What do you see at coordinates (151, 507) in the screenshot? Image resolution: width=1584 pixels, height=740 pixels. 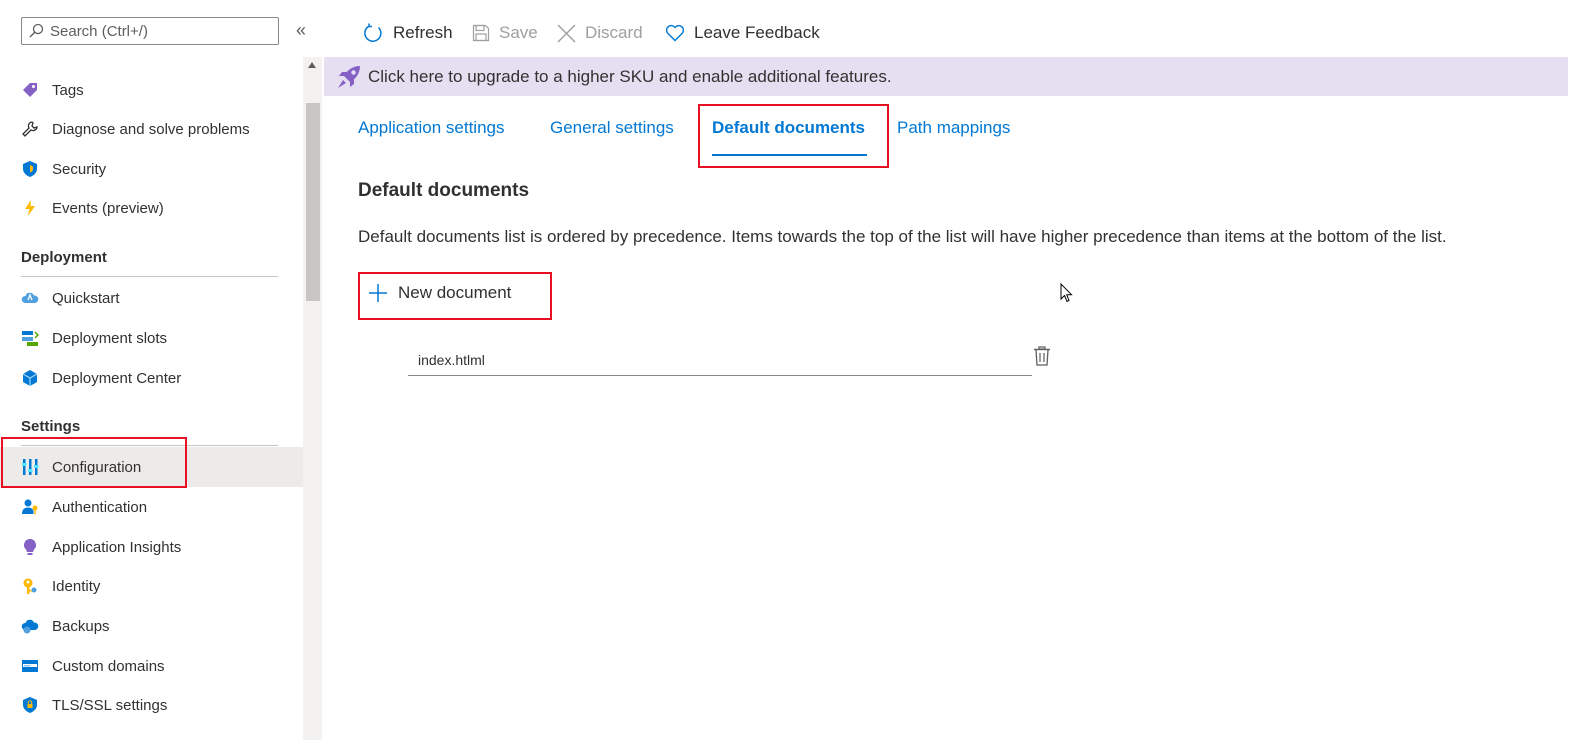 I see `sidebar-item-authentication: Authentication` at bounding box center [151, 507].